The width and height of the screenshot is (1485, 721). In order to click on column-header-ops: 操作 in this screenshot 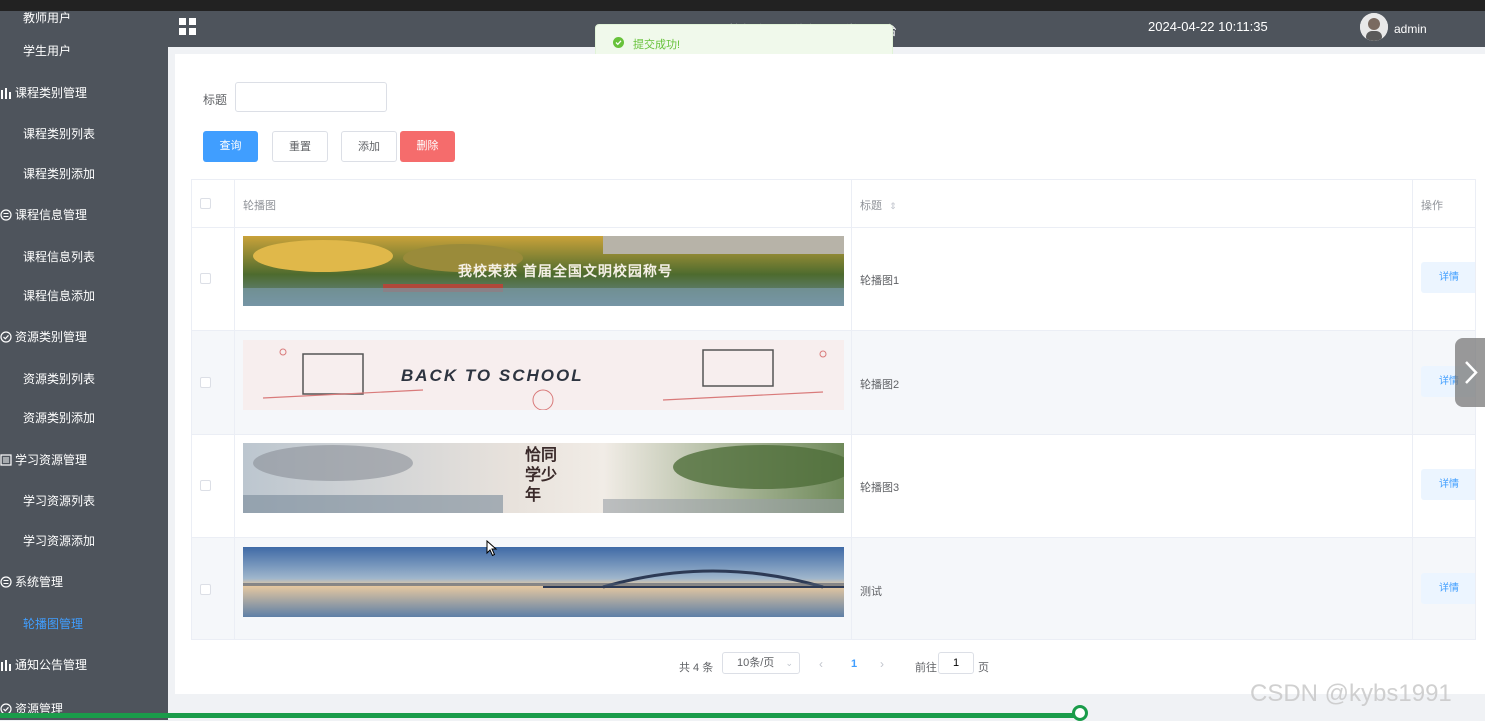, I will do `click(1432, 206)`.